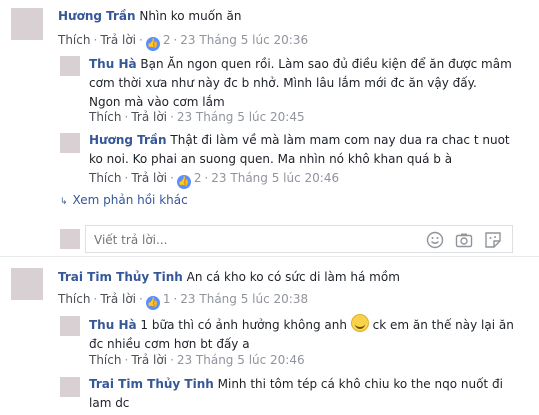 This screenshot has width=539, height=415. Describe the element at coordinates (241, 117) in the screenshot. I see `timestamp: 23 Tháng 5 lúc 20:45` at that location.